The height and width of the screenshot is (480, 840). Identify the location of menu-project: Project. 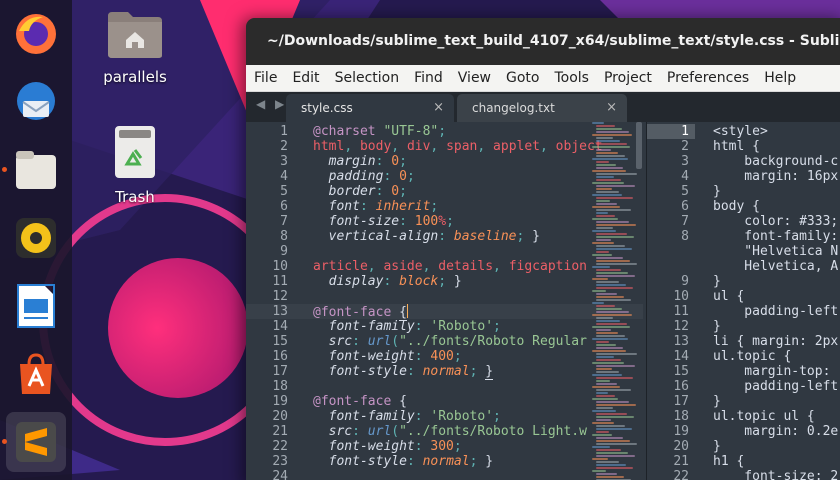
(628, 78).